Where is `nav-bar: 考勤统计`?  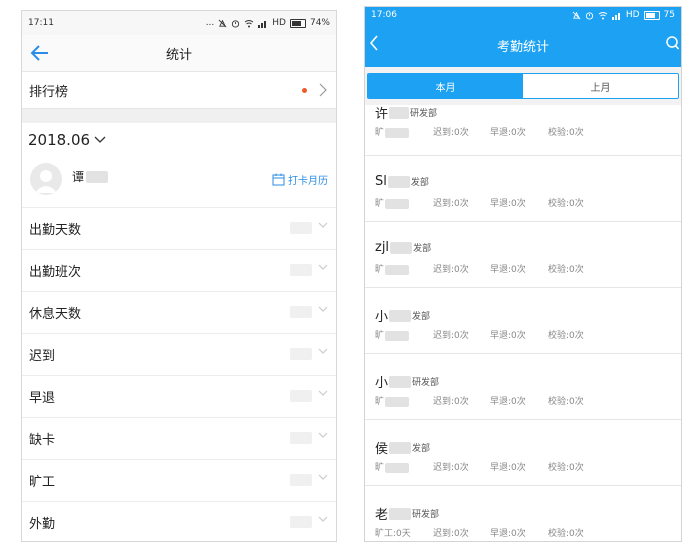
nav-bar: 考勤统计 is located at coordinates (523, 45).